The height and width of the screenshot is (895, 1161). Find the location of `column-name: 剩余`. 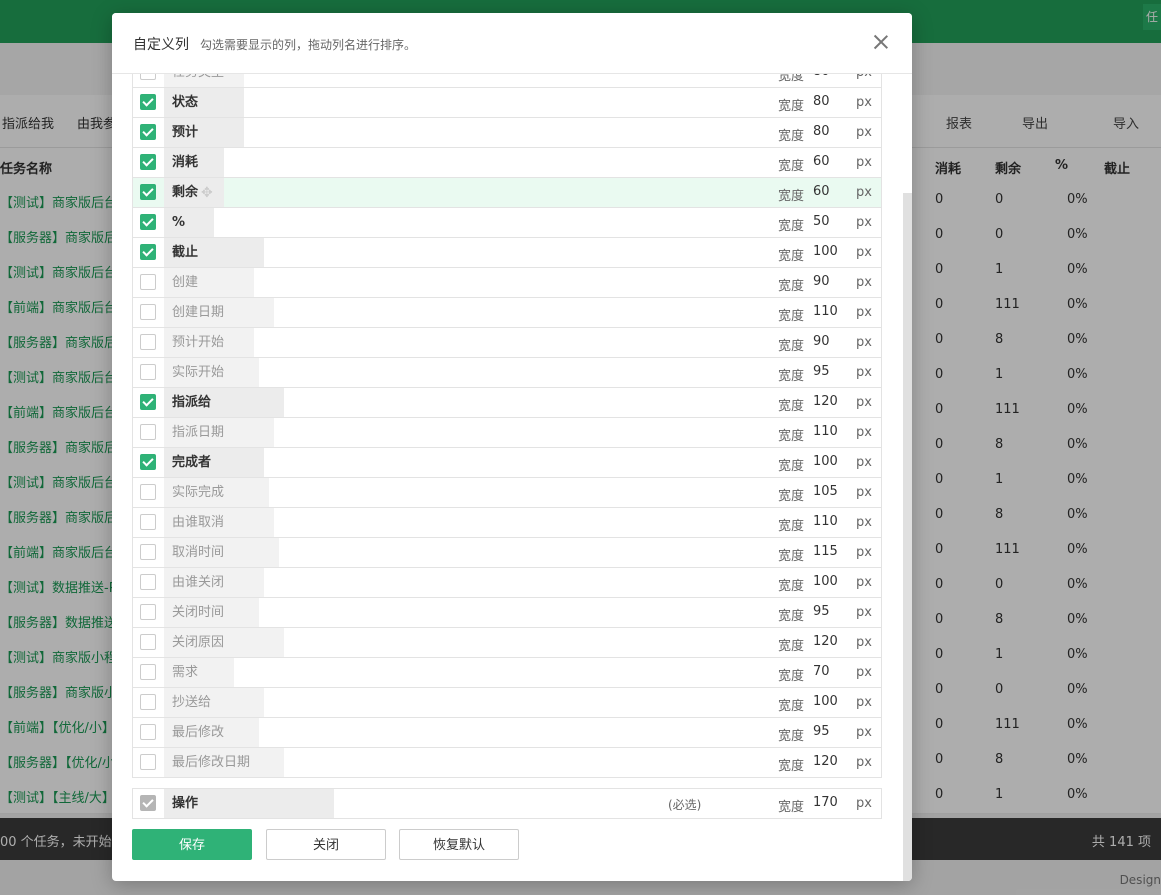

column-name: 剩余 is located at coordinates (194, 192).